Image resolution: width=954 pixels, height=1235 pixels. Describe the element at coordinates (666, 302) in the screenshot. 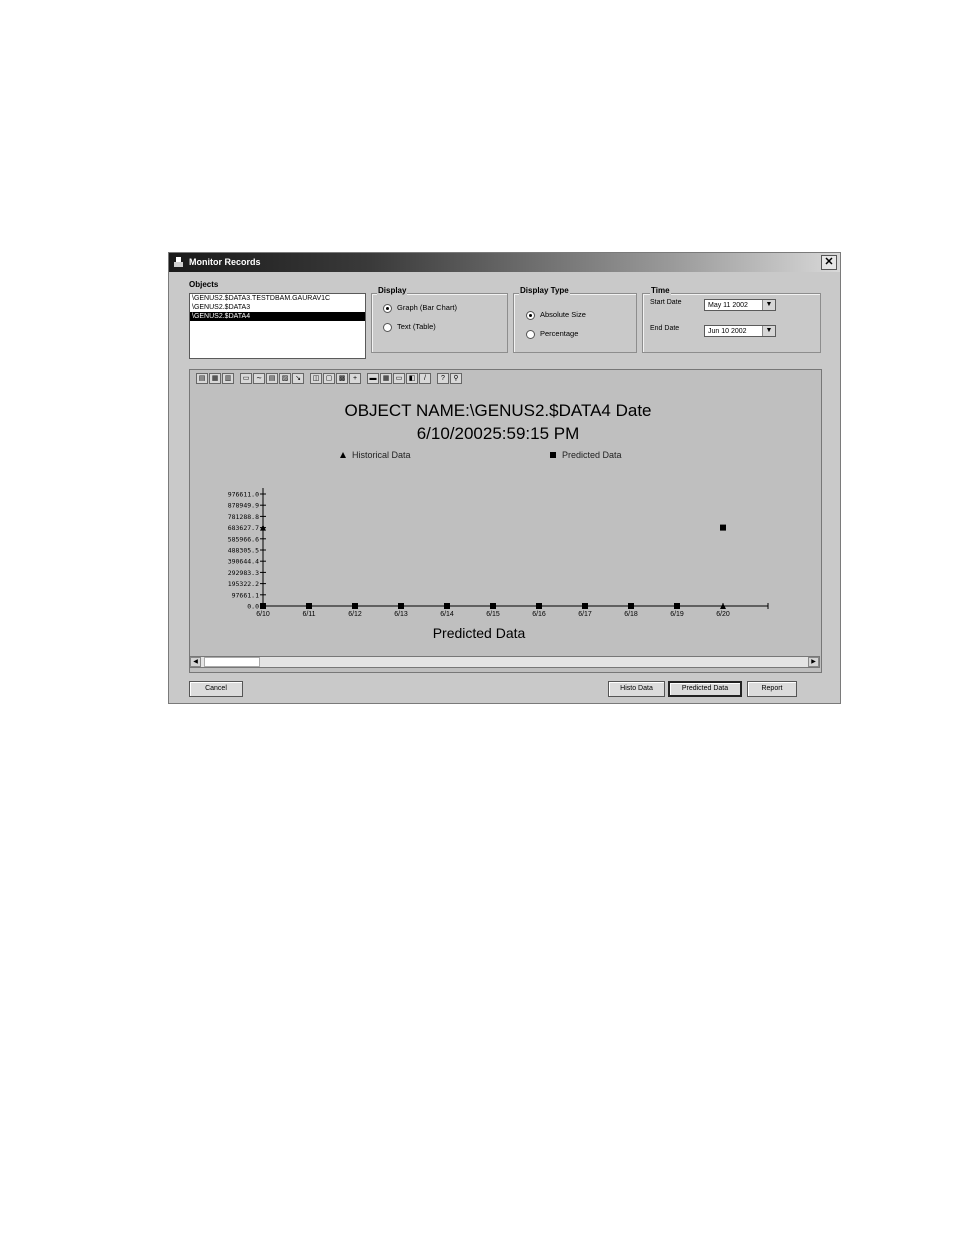

I see `start-date-label: Start Date` at that location.